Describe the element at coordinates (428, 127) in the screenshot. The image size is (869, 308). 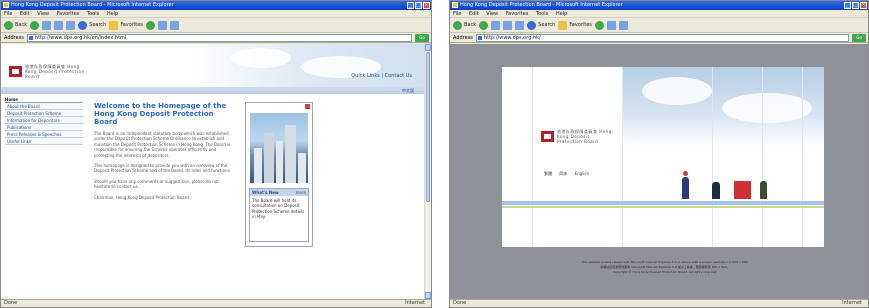
I see `scroll-thumb` at that location.